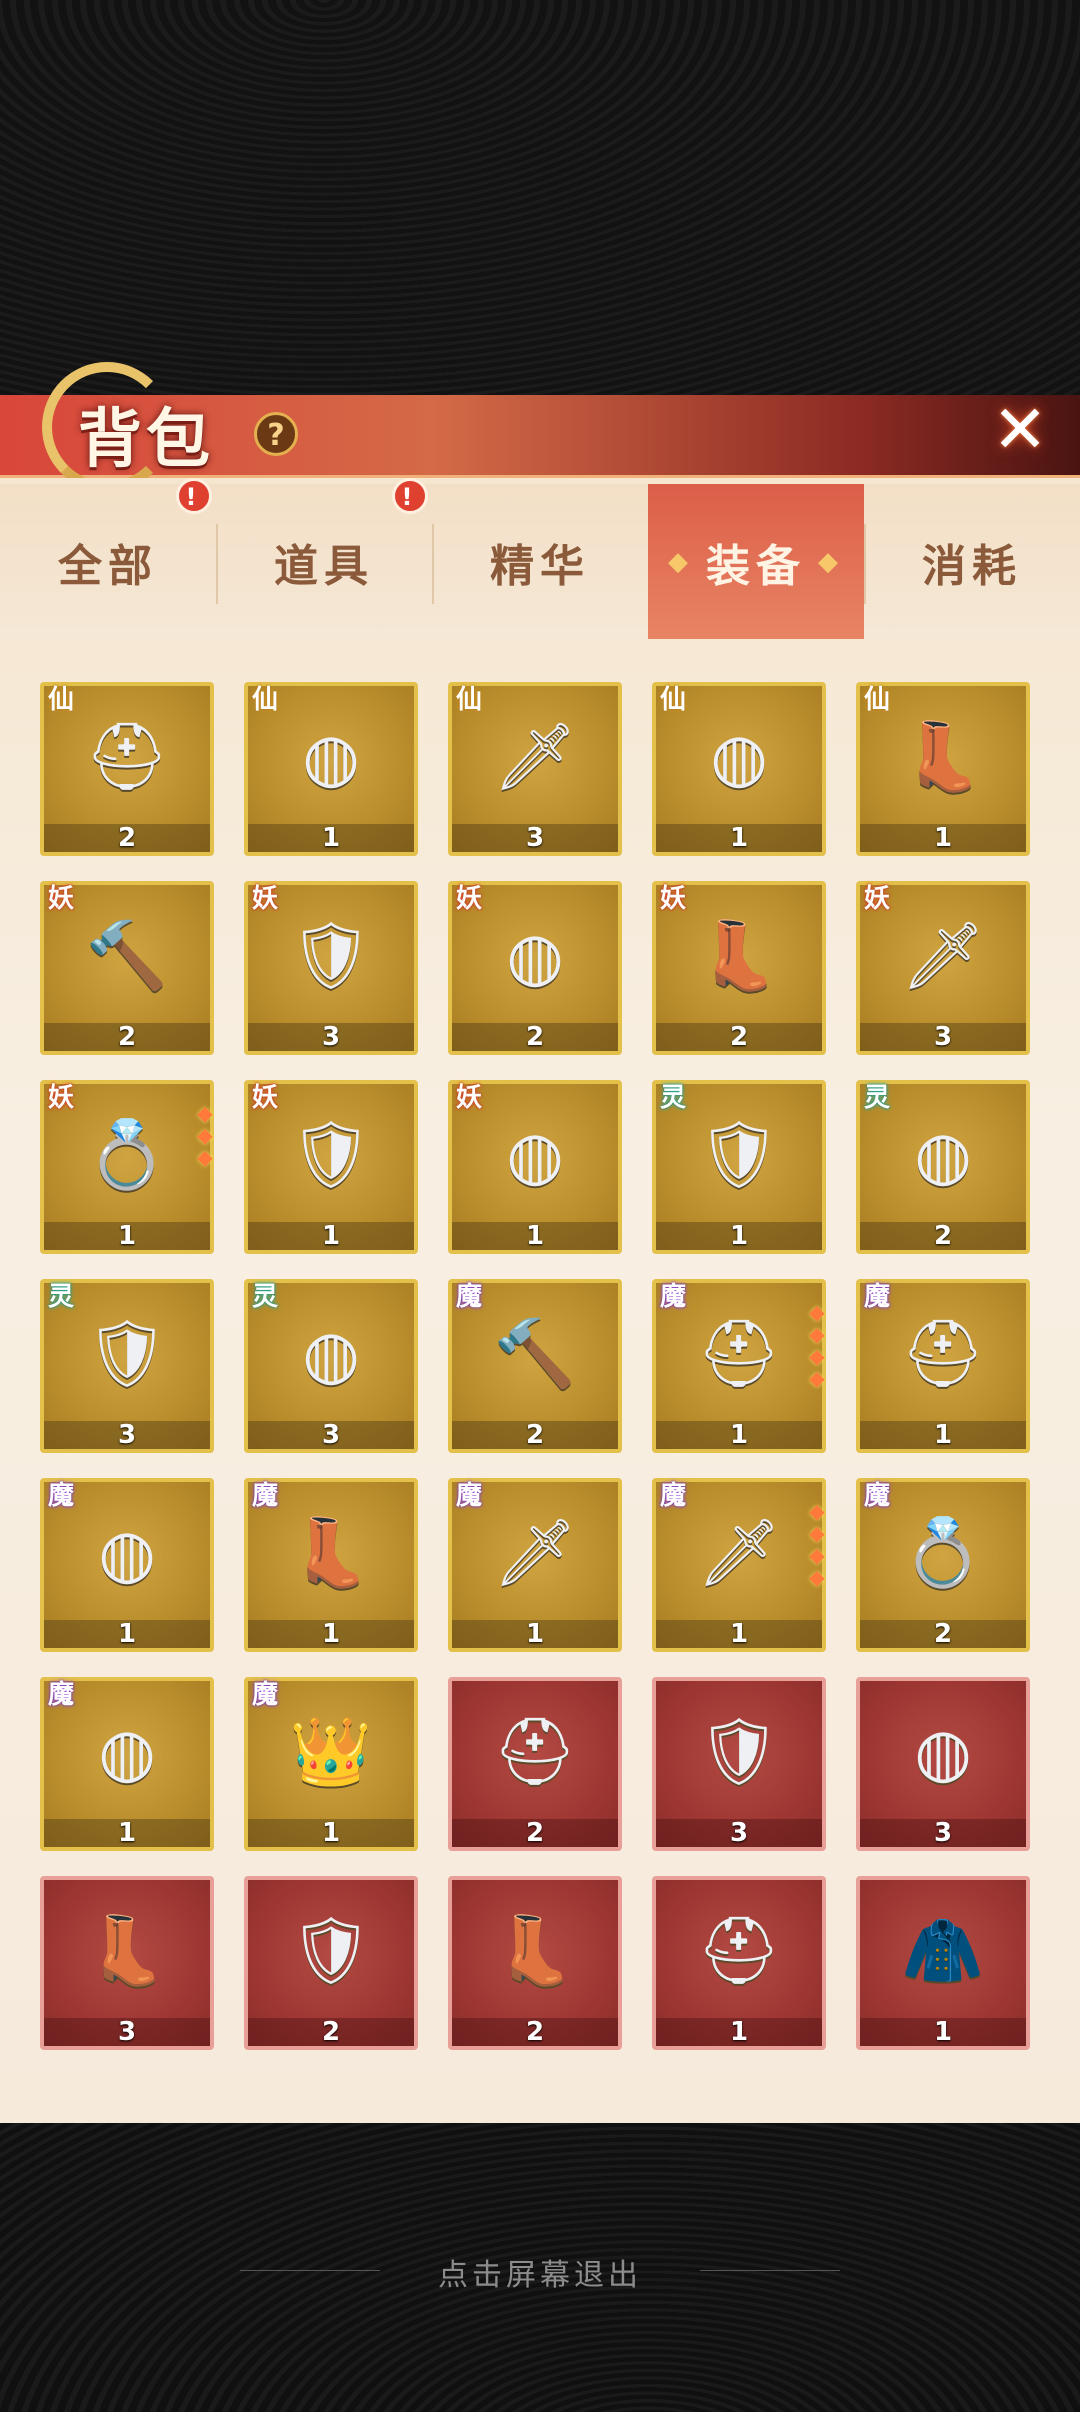 The height and width of the screenshot is (2412, 1080). Describe the element at coordinates (943, 769) in the screenshot. I see `equipment-slot: 👢 1 仙` at that location.